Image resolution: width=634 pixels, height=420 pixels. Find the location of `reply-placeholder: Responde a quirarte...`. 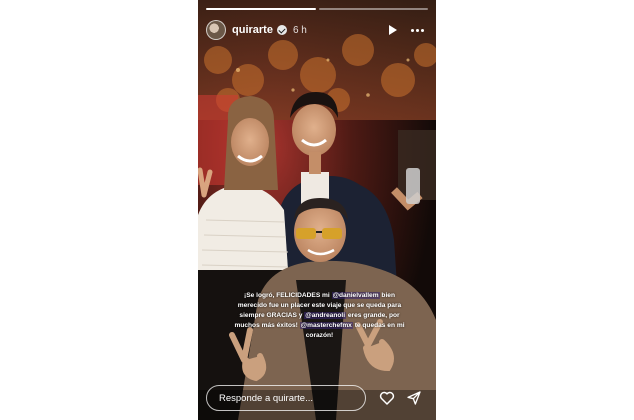

reply-placeholder: Responde a quirarte... is located at coordinates (266, 398).